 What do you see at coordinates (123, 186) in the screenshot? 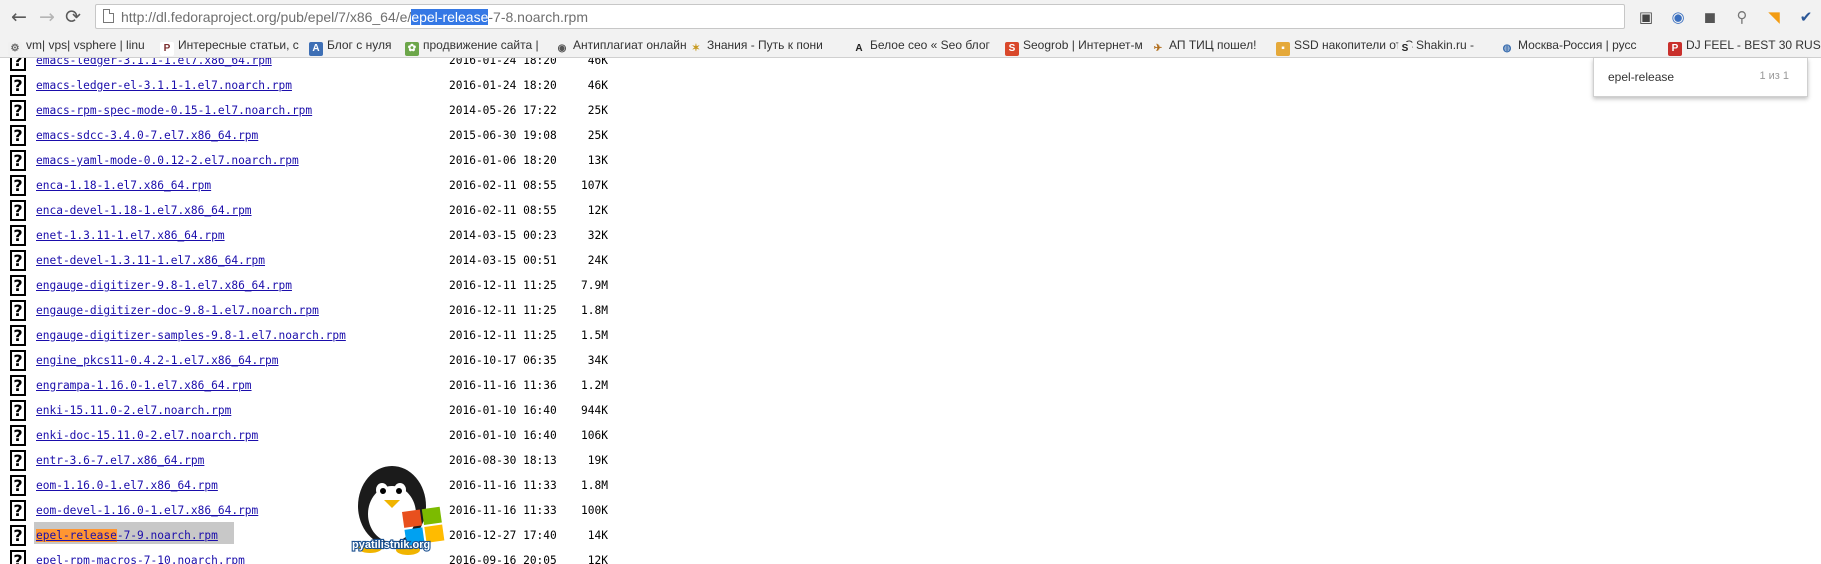
I see `file-link: enca-1.18-1.el7.x86_64.rpm` at bounding box center [123, 186].